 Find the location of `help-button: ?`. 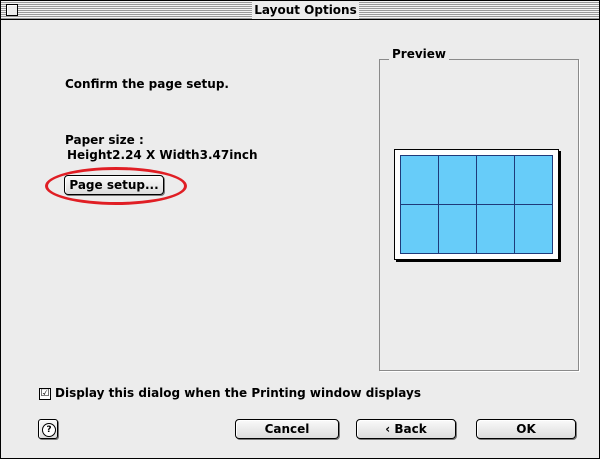

help-button: ? is located at coordinates (48, 429).